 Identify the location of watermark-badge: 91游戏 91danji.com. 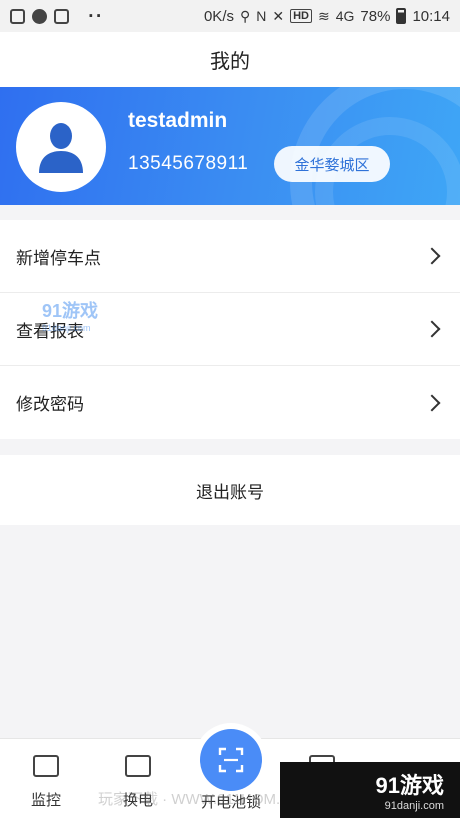
(370, 790).